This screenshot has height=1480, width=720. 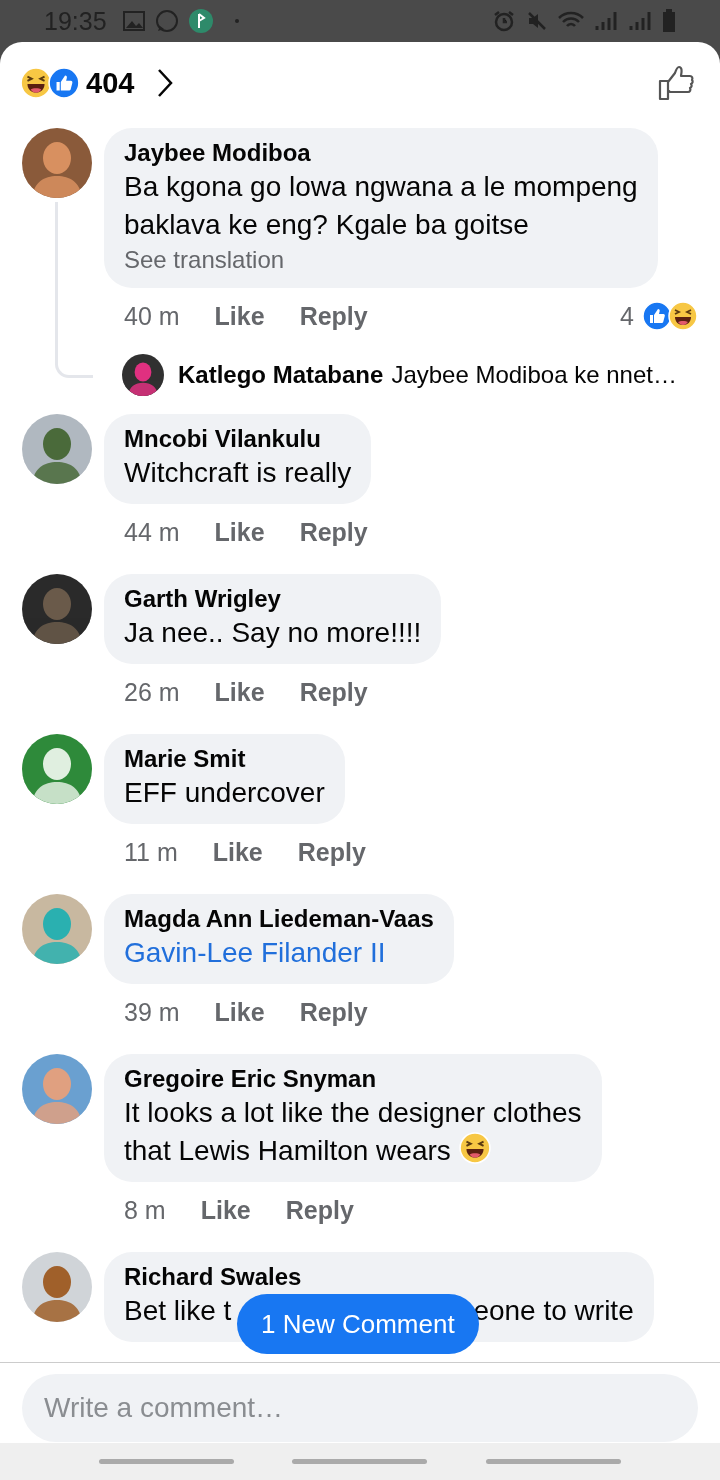 What do you see at coordinates (217, 153) in the screenshot?
I see `comment-author: Jaybee Modiboa` at bounding box center [217, 153].